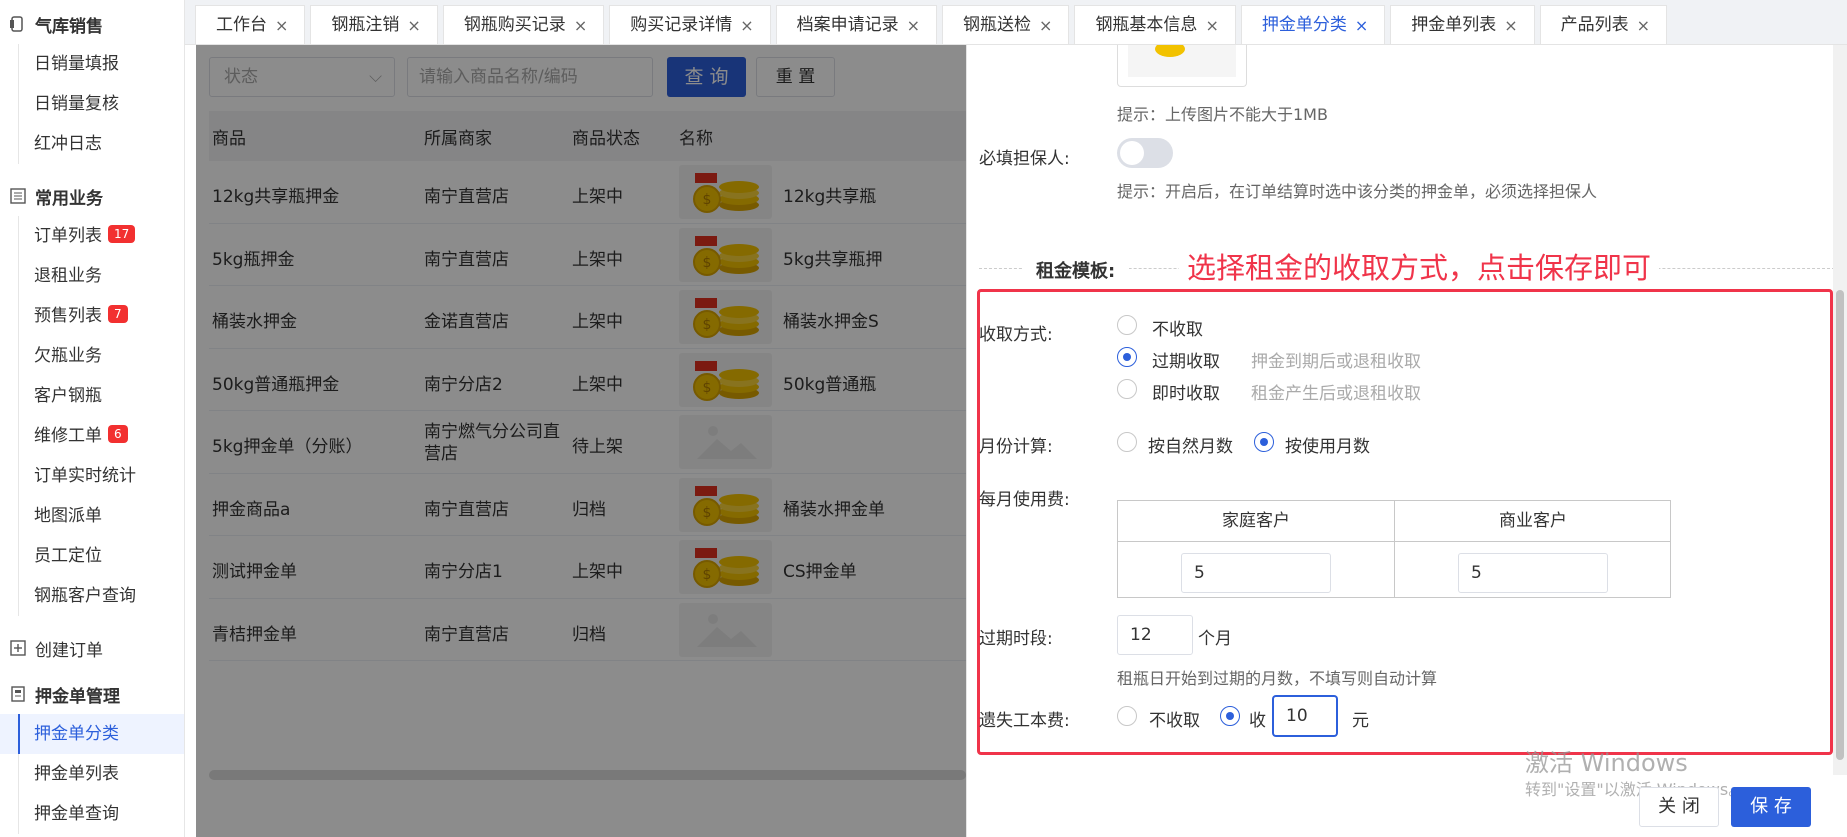 Image resolution: width=1847 pixels, height=837 pixels. What do you see at coordinates (92, 436) in the screenshot?
I see `sidebar-item-repair-orders: 维修工单 6` at bounding box center [92, 436].